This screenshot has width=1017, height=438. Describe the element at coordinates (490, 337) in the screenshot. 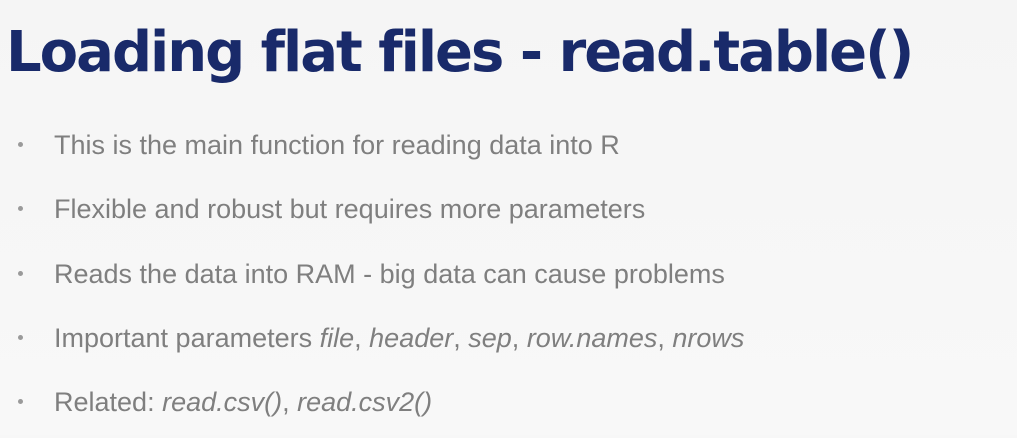

I see `param-sep: sep` at that location.